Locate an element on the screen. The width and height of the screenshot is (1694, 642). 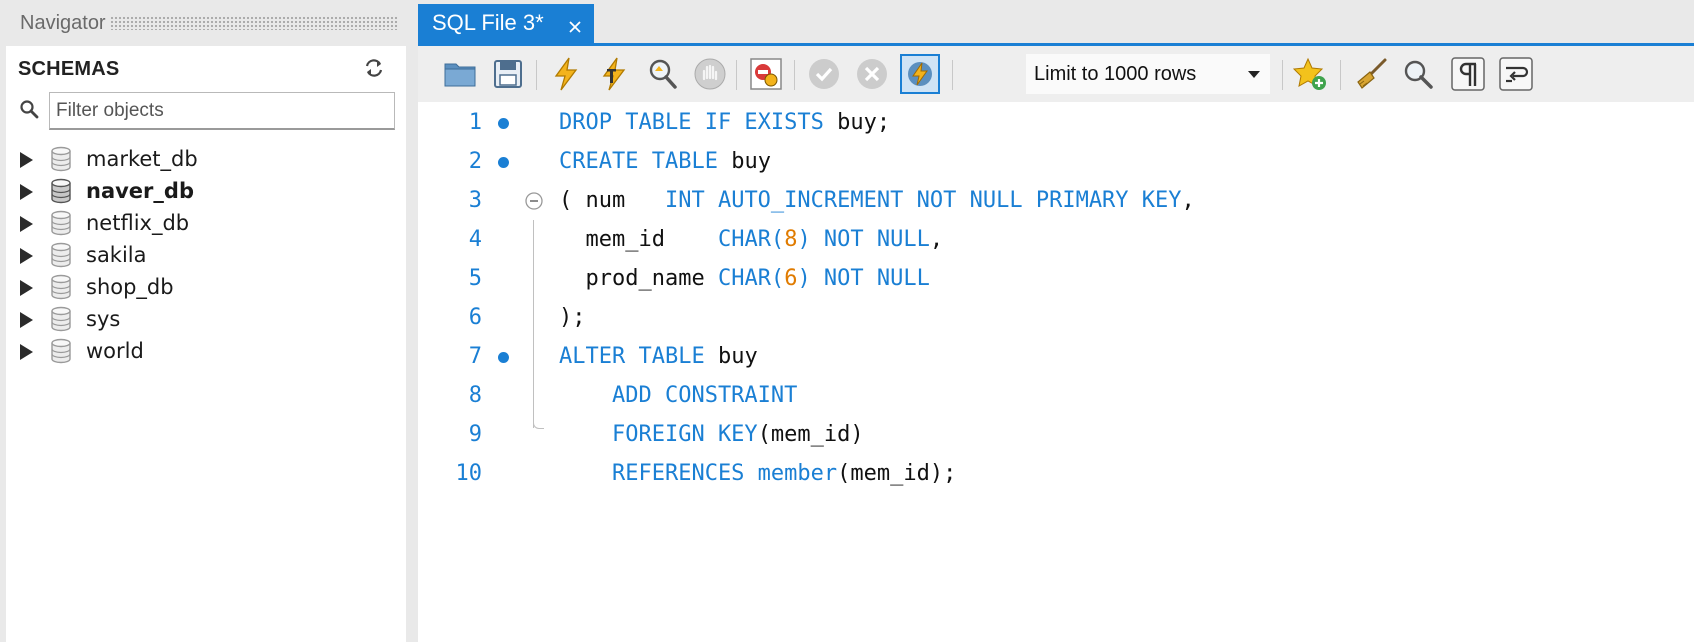
line-number: 3 is located at coordinates (475, 200).